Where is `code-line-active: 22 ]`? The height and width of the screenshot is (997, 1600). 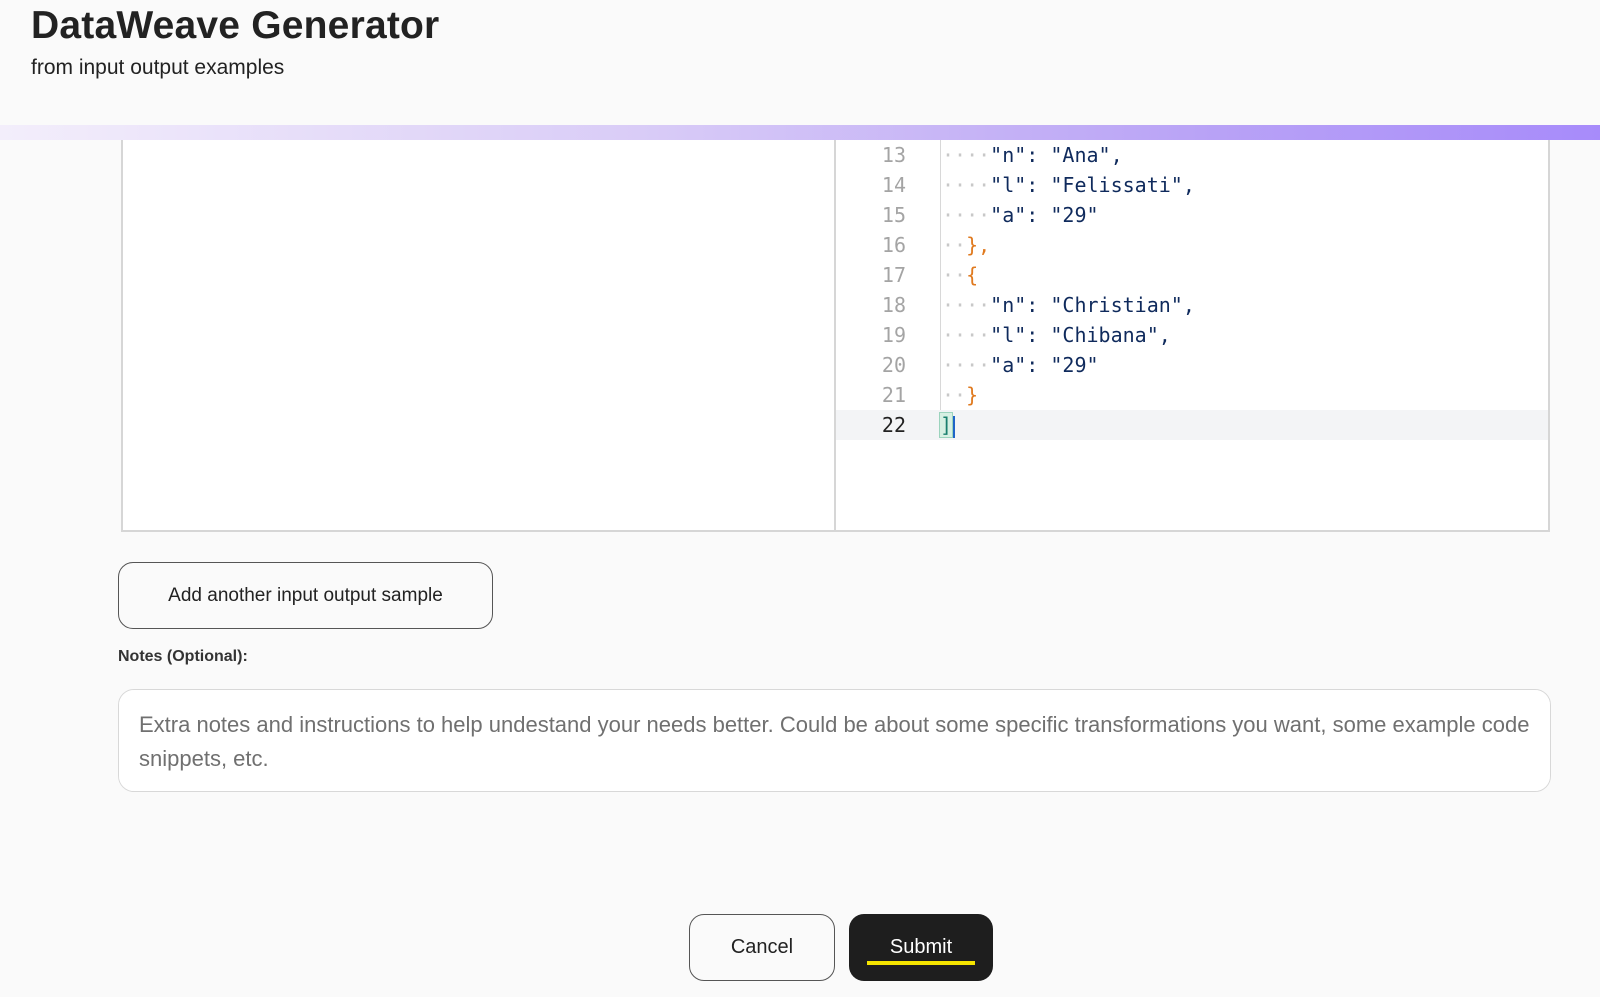 code-line-active: 22 ] is located at coordinates (1192, 425).